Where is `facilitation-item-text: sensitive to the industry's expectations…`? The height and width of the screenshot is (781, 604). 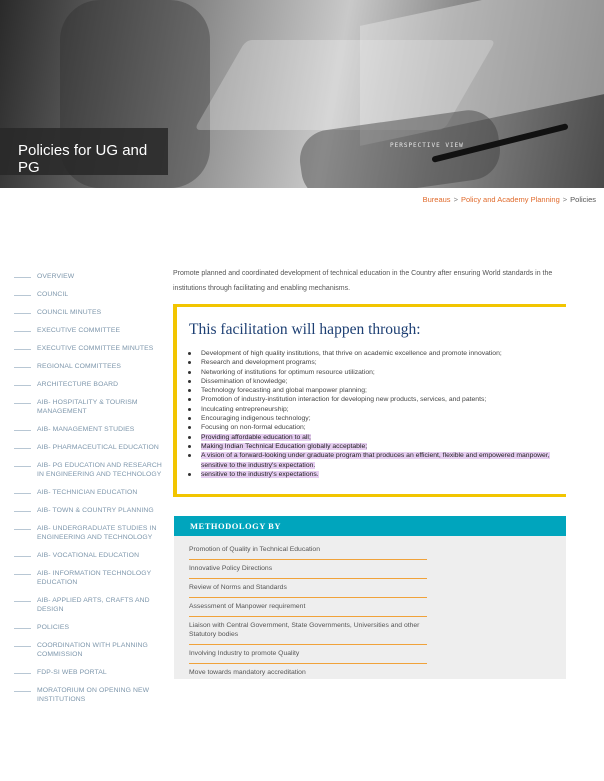
facilitation-item-text: sensitive to the industry's expectations… is located at coordinates (260, 474).